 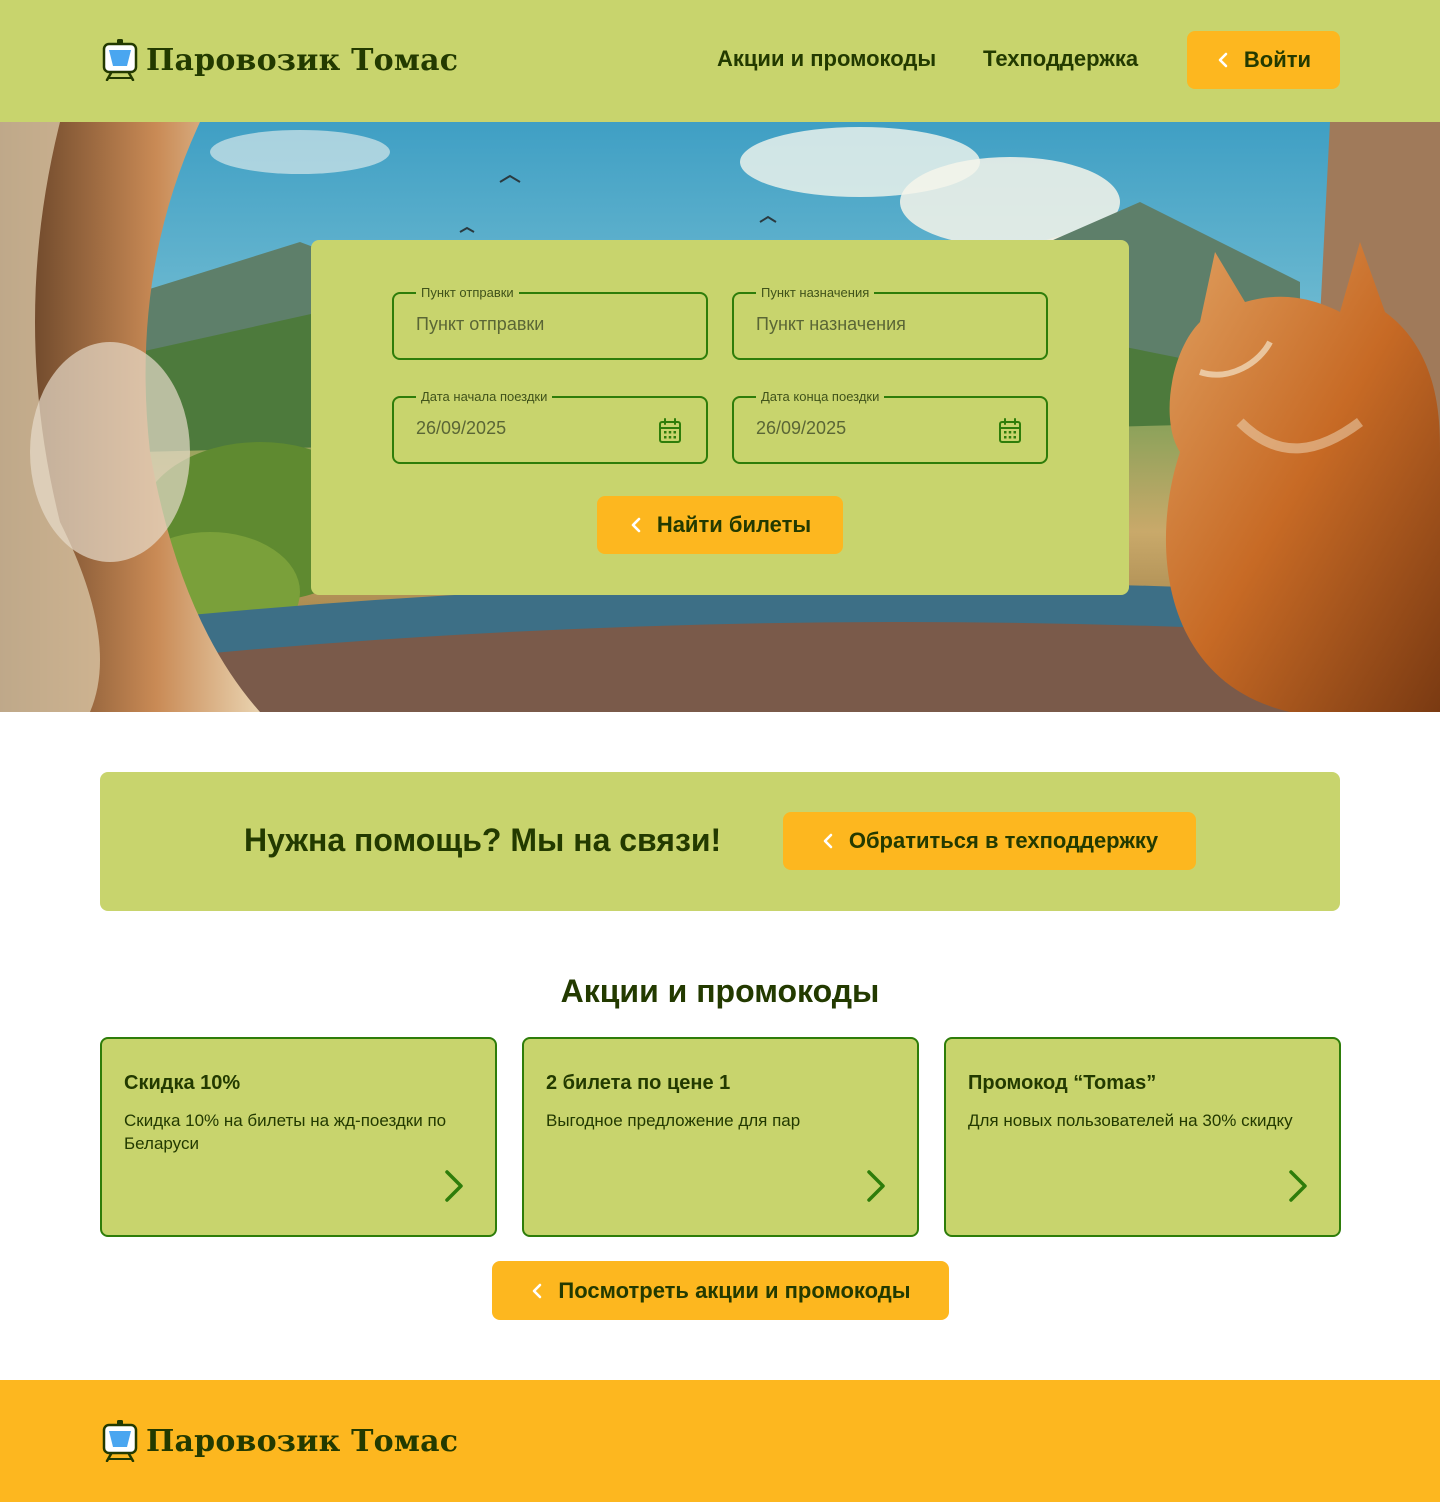 I want to click on brand-logo: Паровозик Томас, so click(x=280, y=60).